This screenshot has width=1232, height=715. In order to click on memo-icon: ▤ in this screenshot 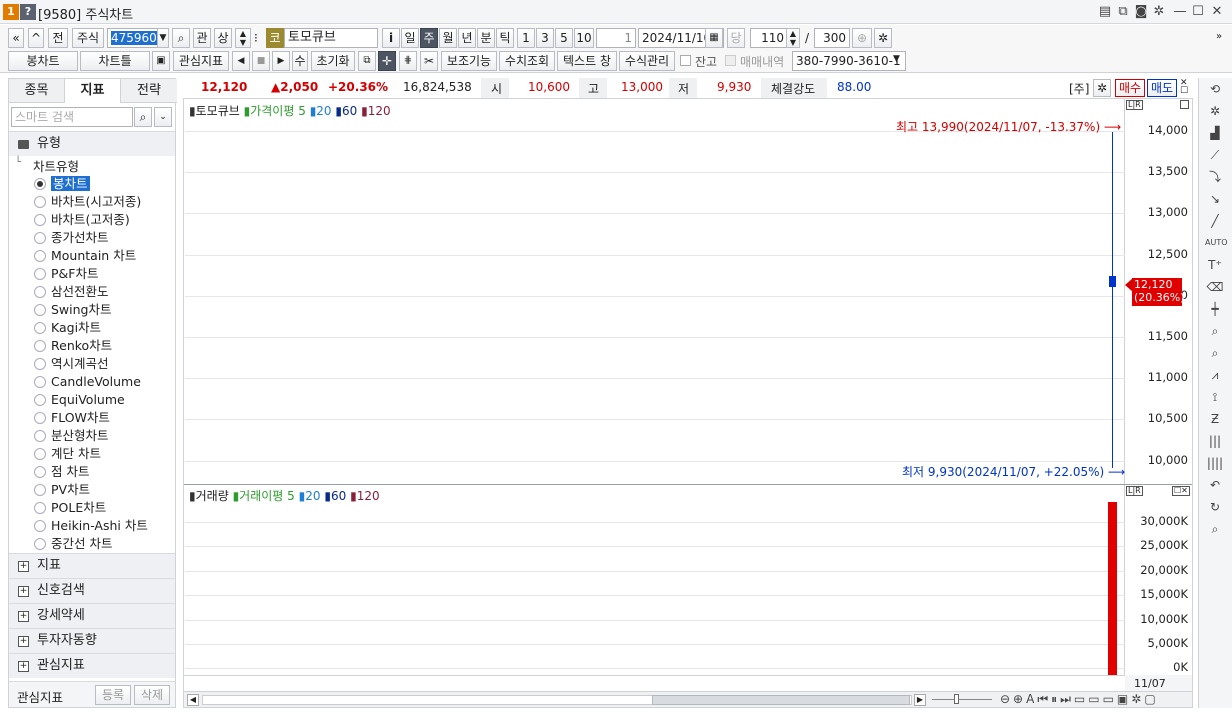, I will do `click(1105, 12)`.